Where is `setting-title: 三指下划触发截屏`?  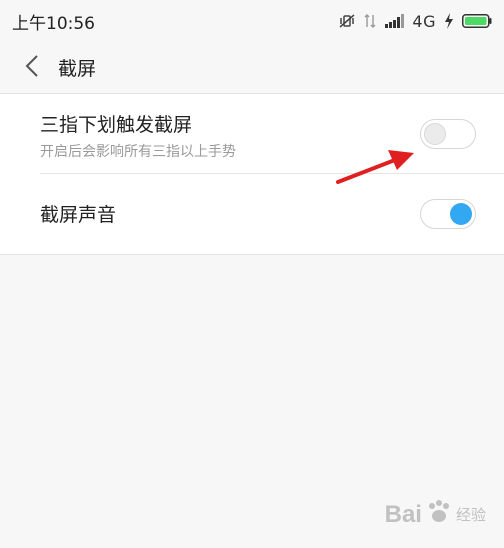 setting-title: 三指下划触发截屏 is located at coordinates (116, 125).